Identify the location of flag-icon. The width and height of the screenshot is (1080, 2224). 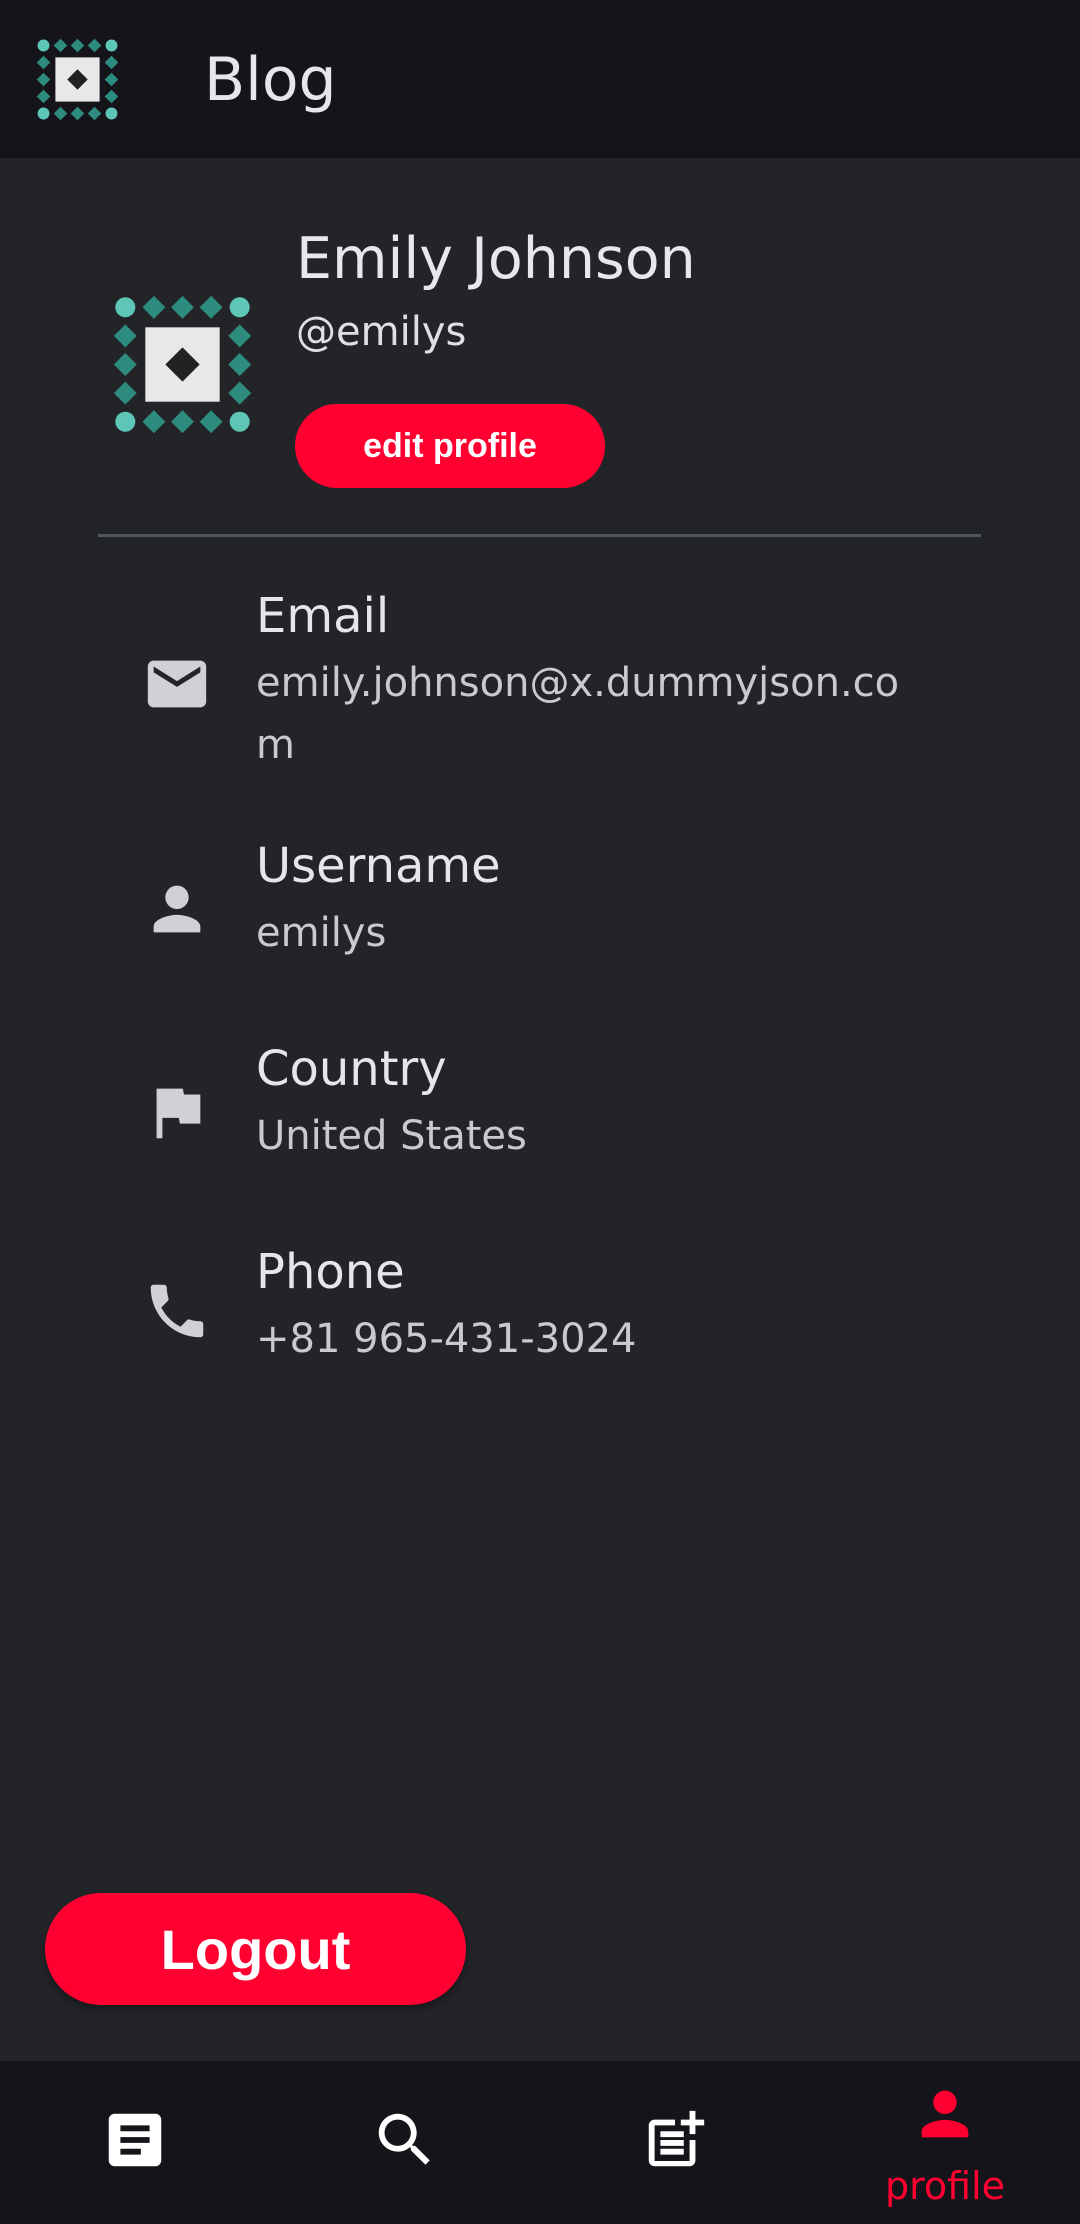
(178, 1113).